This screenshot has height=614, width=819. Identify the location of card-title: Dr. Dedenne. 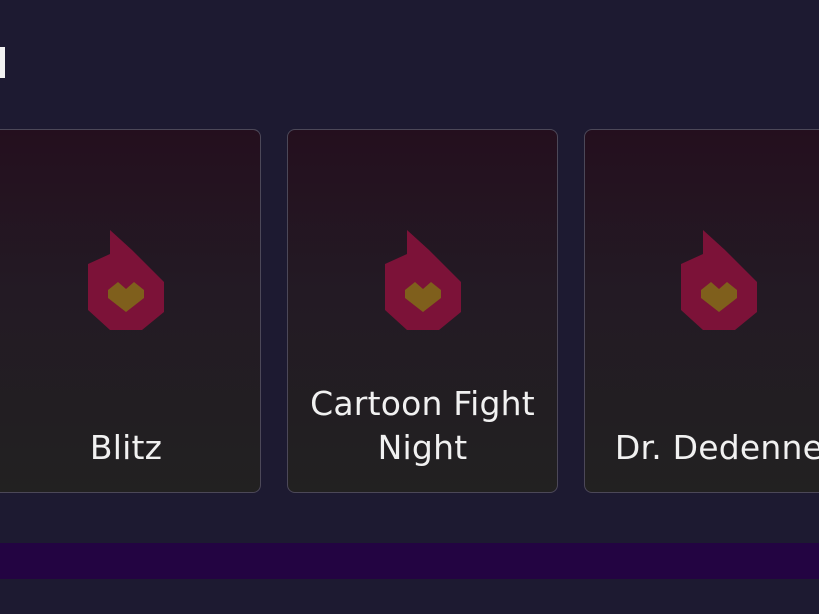
(716, 447).